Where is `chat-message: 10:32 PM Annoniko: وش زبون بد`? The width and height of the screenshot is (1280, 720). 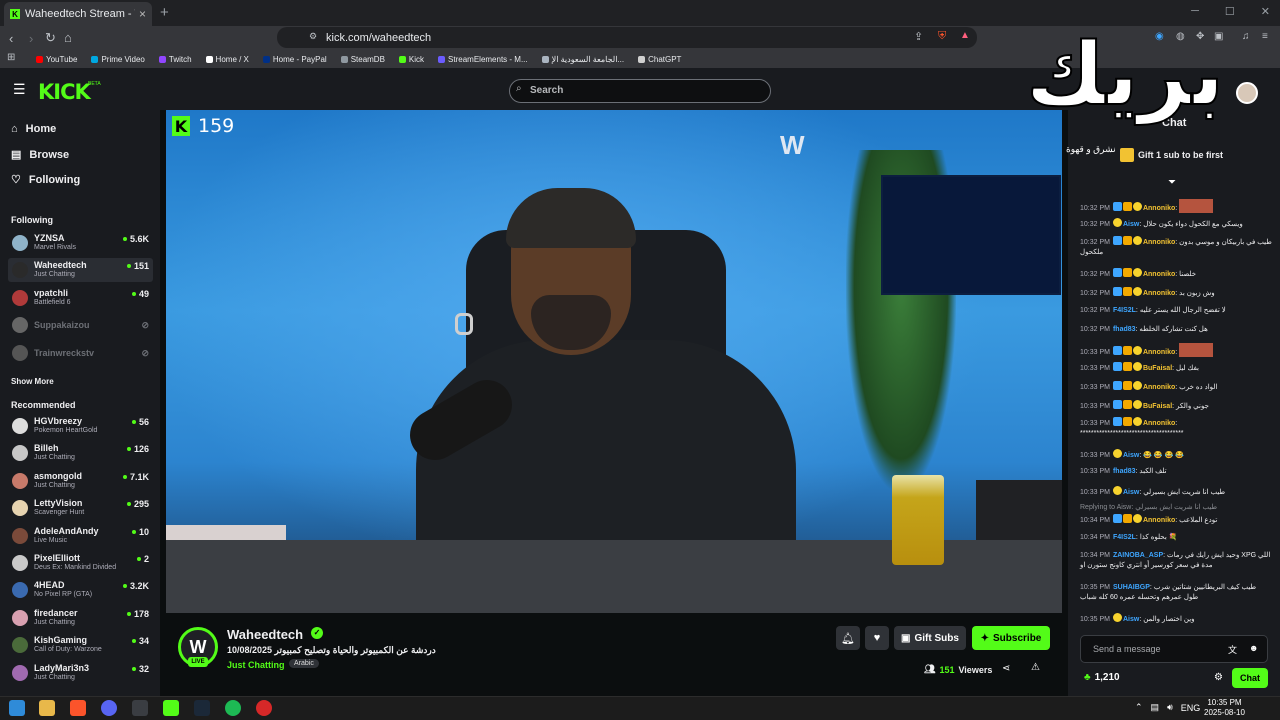 chat-message: 10:32 PM Annoniko: وش زبون بد is located at coordinates (1176, 293).